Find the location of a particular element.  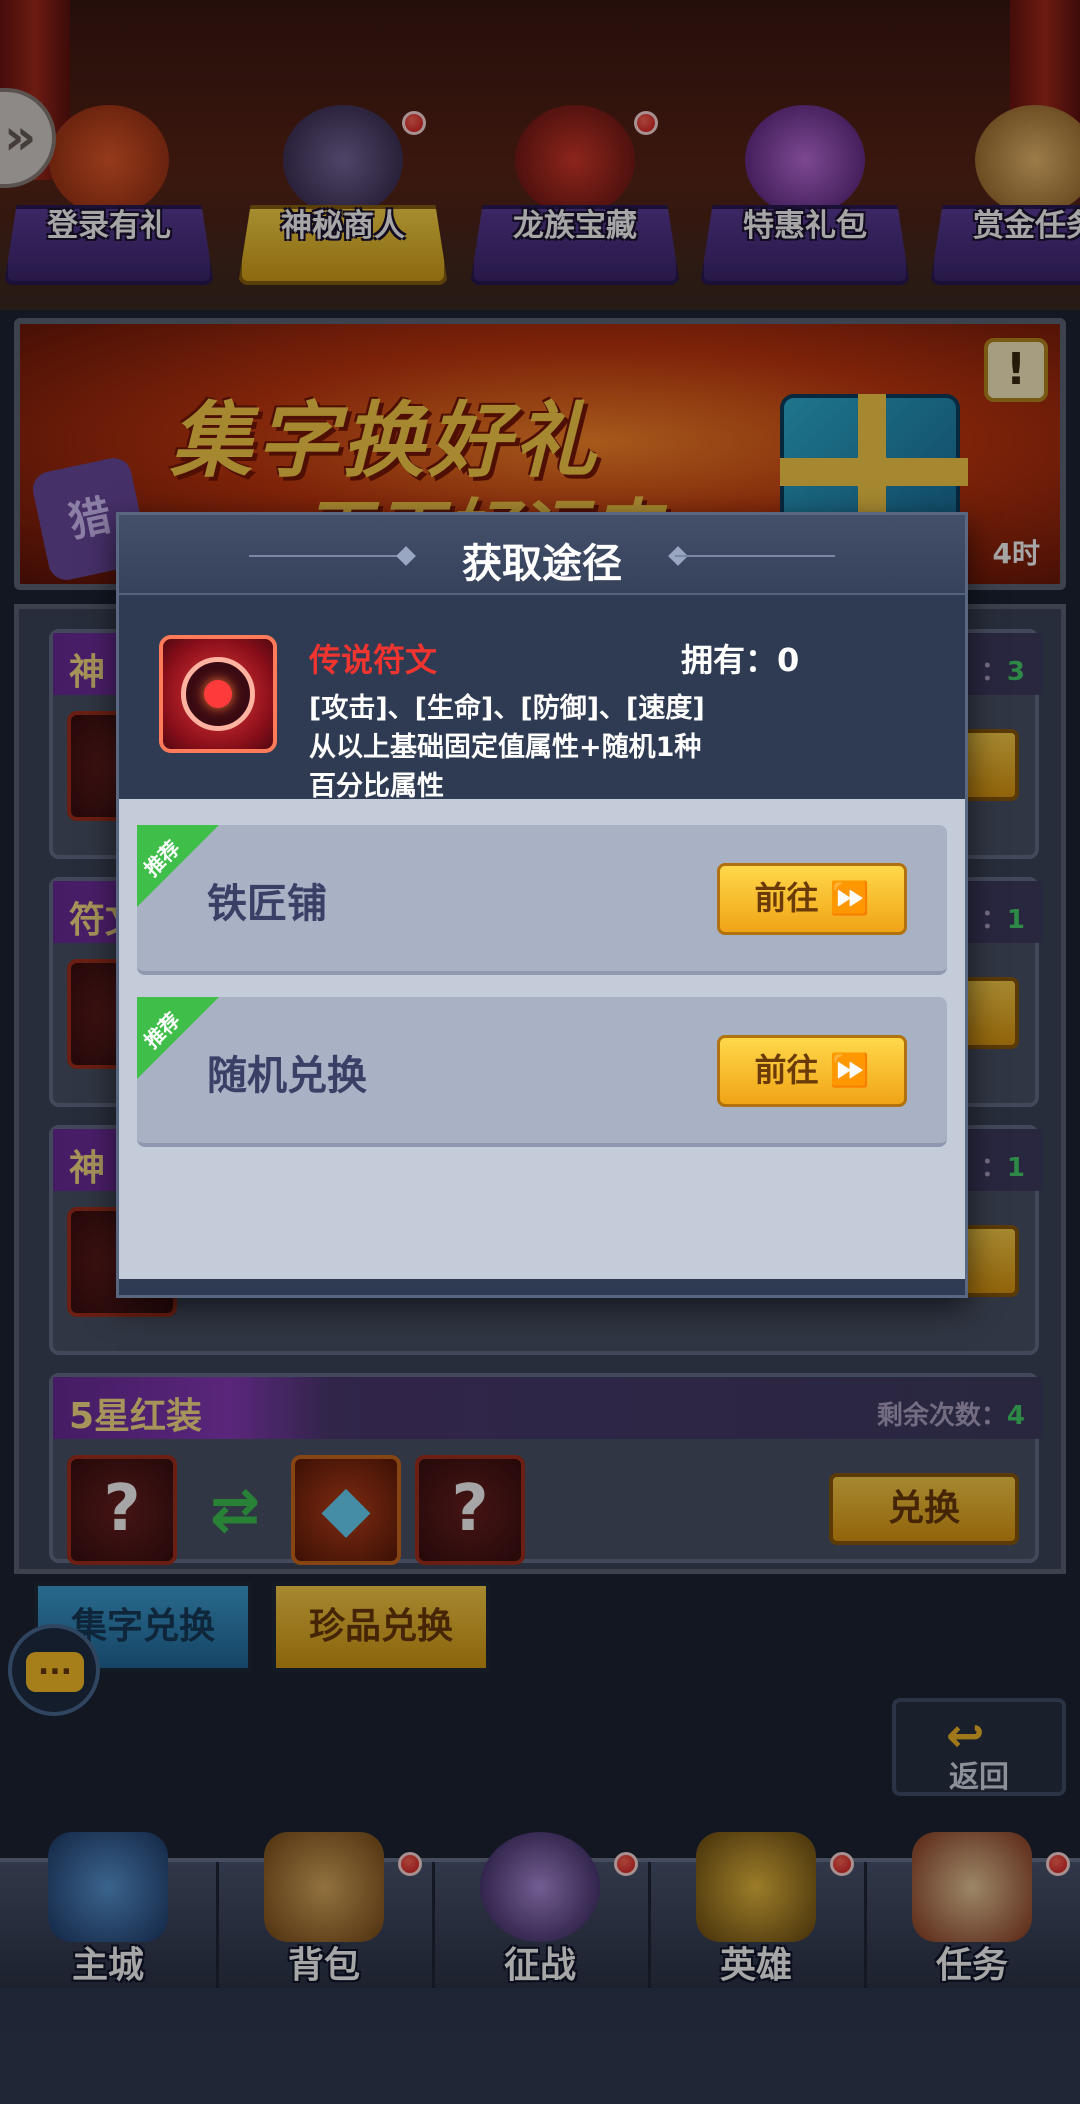

dialog-title: 获取途径 is located at coordinates (542, 564).